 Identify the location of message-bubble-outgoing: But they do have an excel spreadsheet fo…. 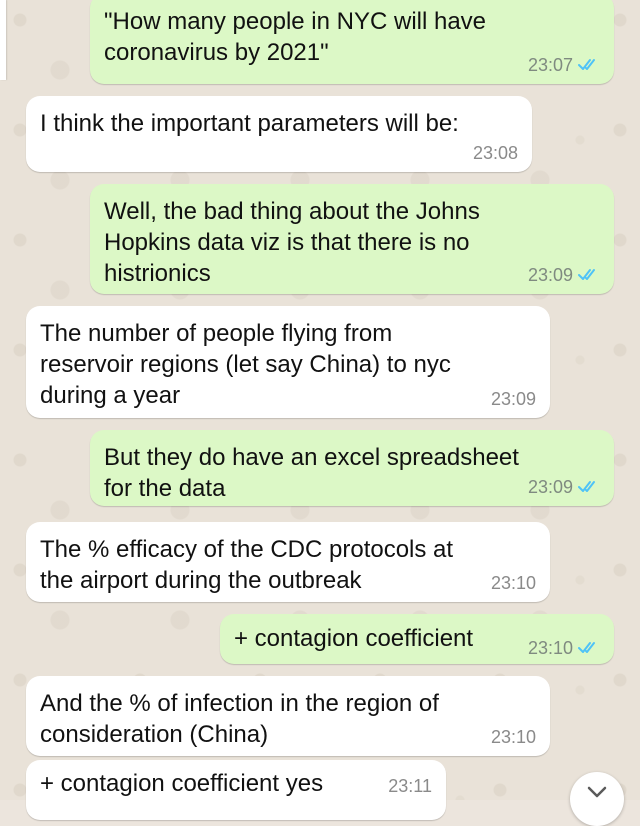
(352, 468).